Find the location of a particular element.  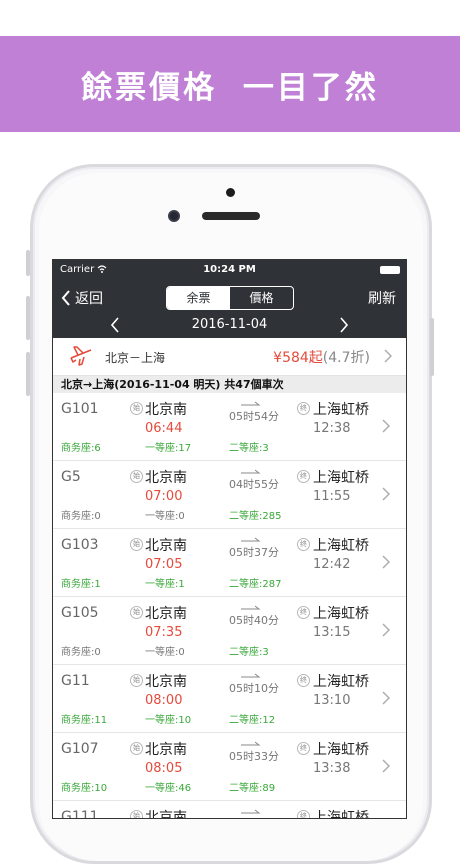

first-class-seat-count: 一等座:1 is located at coordinates (165, 584).